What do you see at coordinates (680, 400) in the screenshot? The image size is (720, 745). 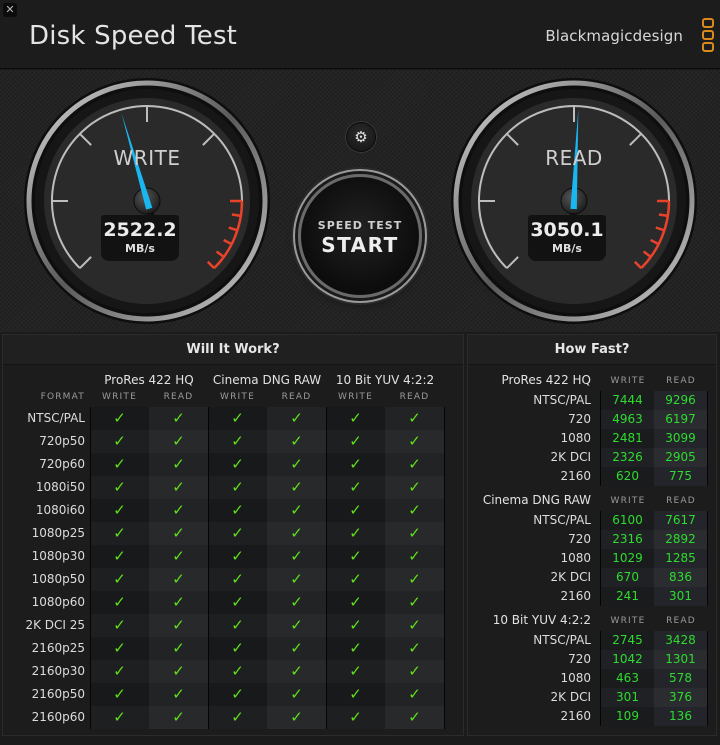 I see `hf-read-value: 9296` at bounding box center [680, 400].